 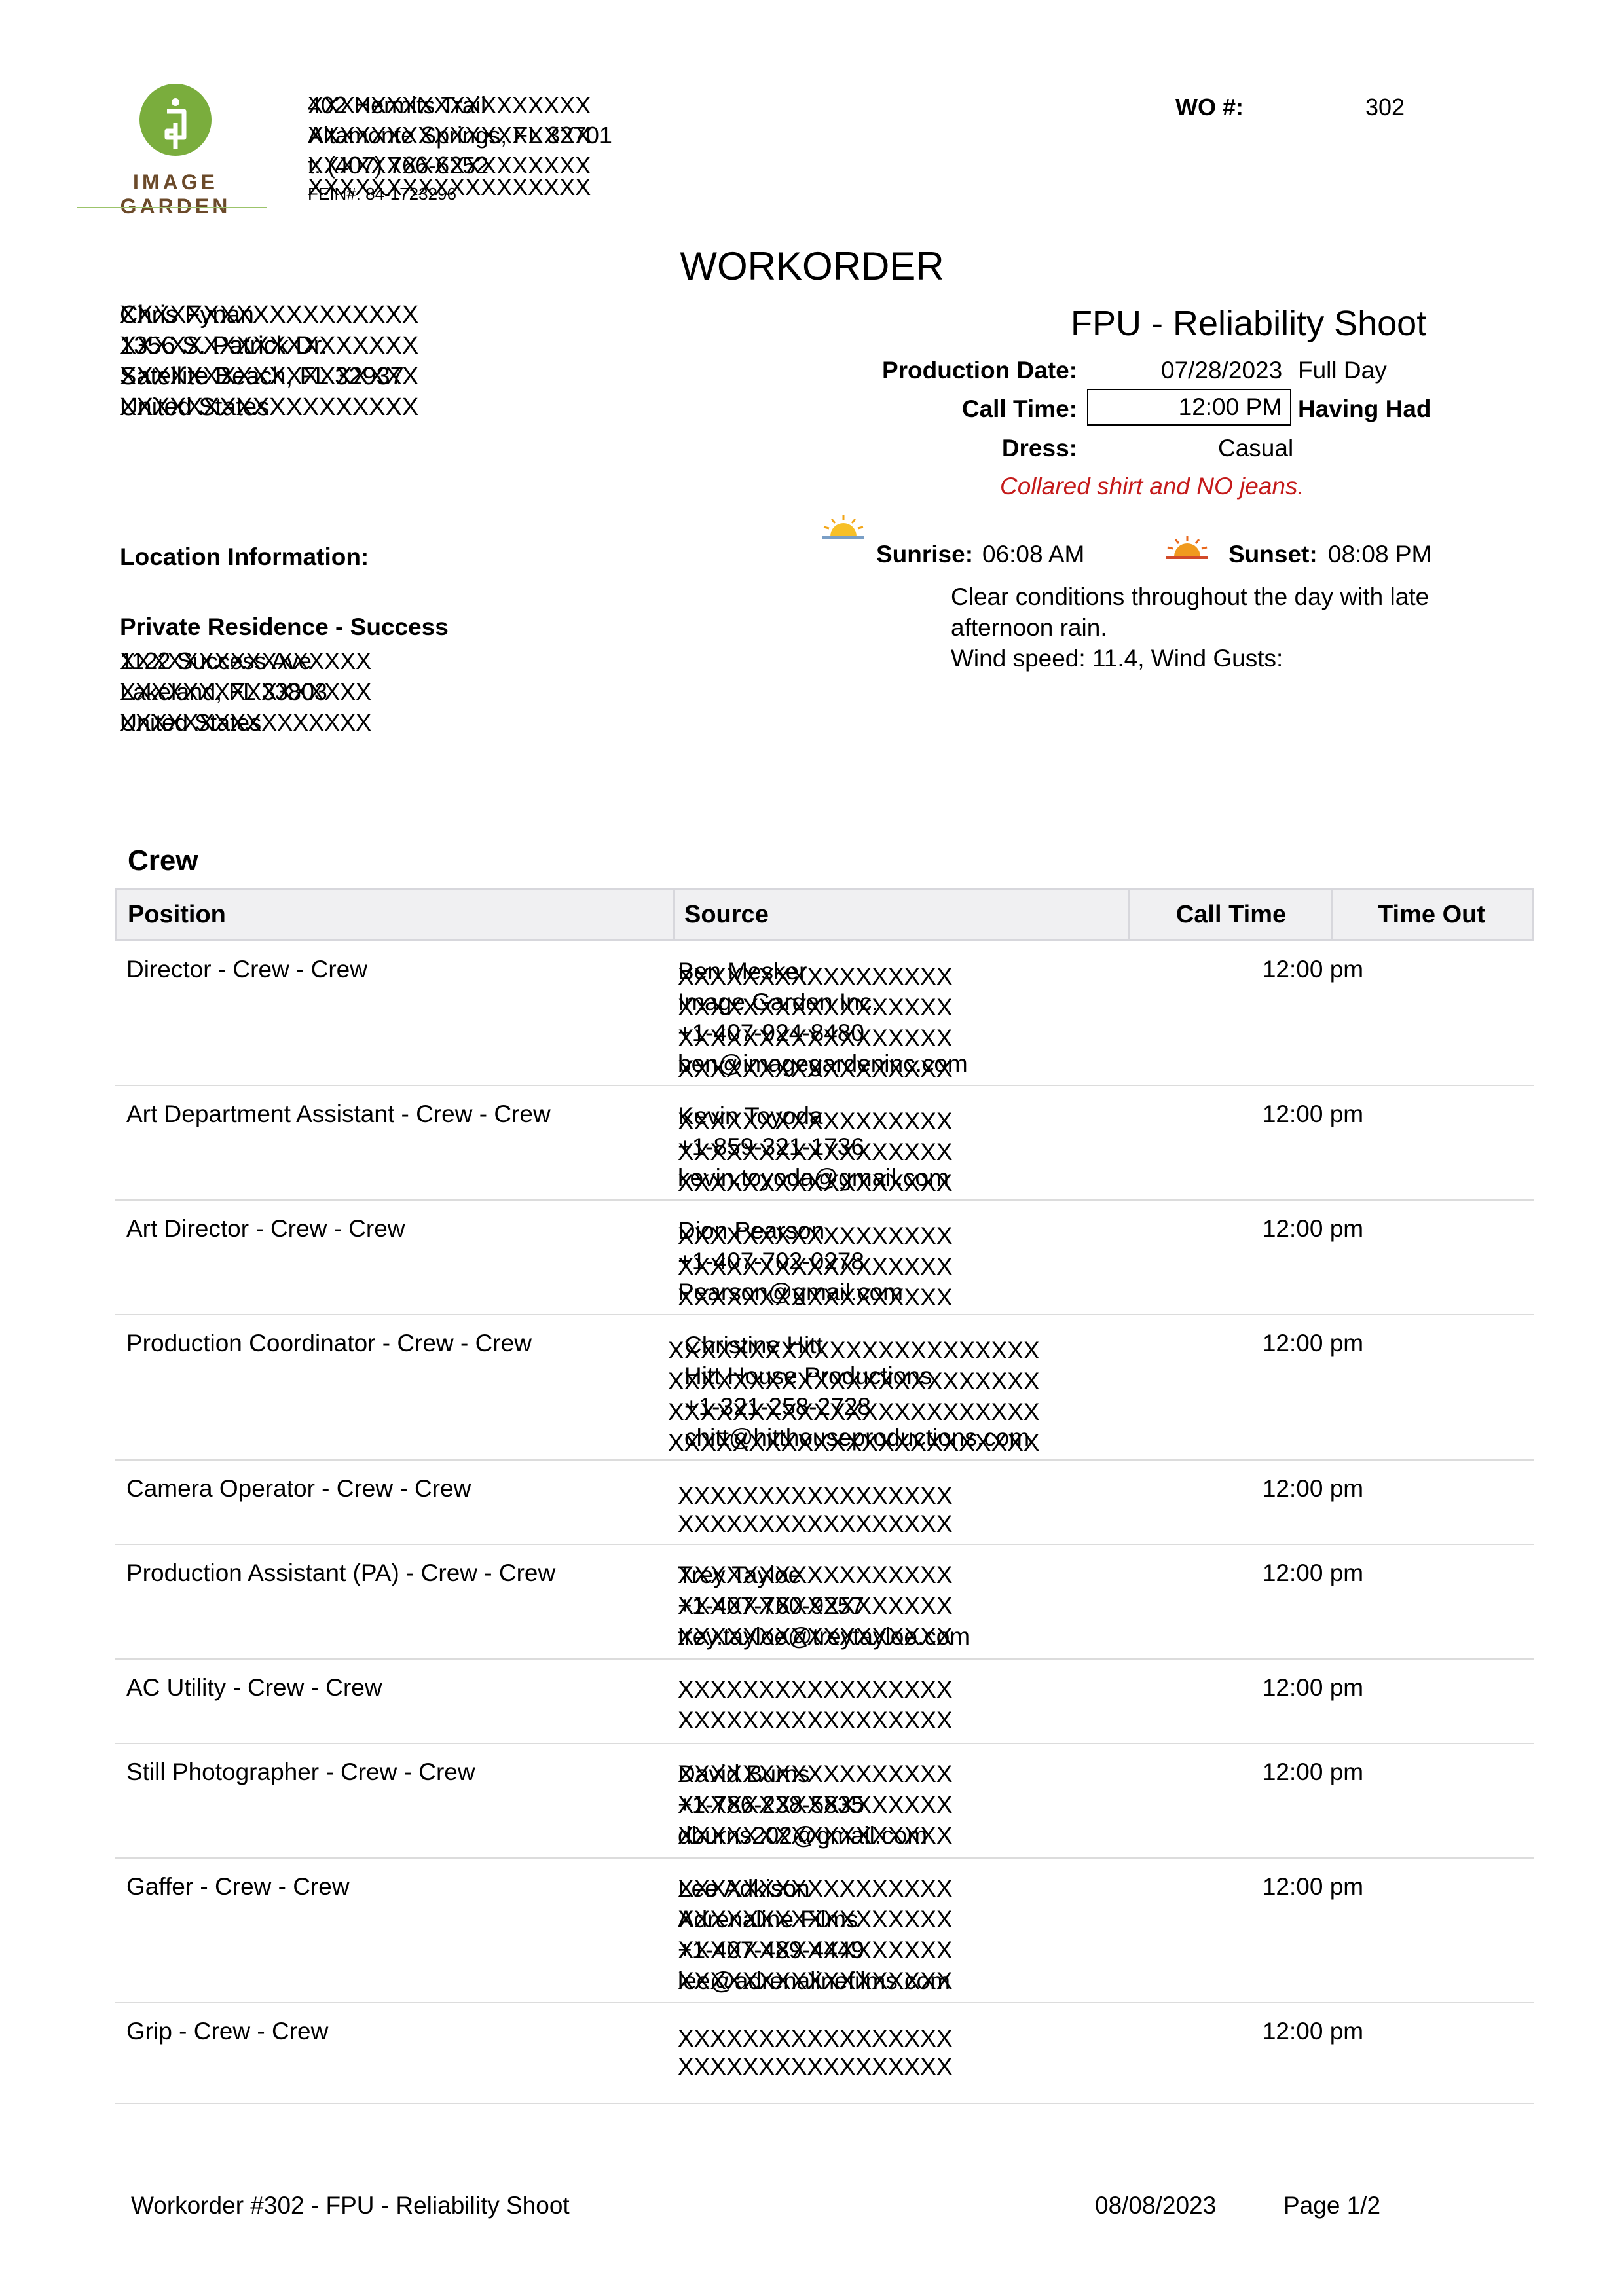 What do you see at coordinates (815, 1773) in the screenshot?
I see `source-line: David Burns XXXXXXXXXXXXXXXXX` at bounding box center [815, 1773].